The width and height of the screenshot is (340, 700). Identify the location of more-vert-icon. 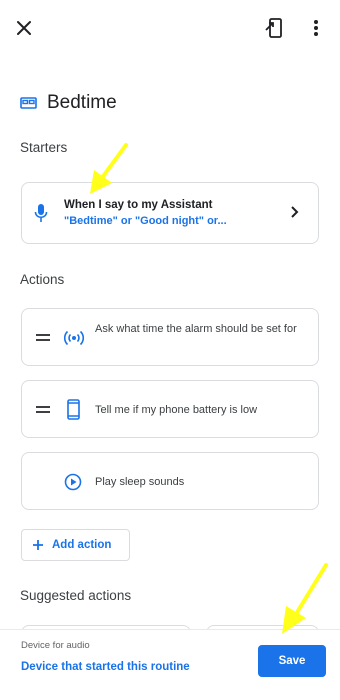
(316, 28).